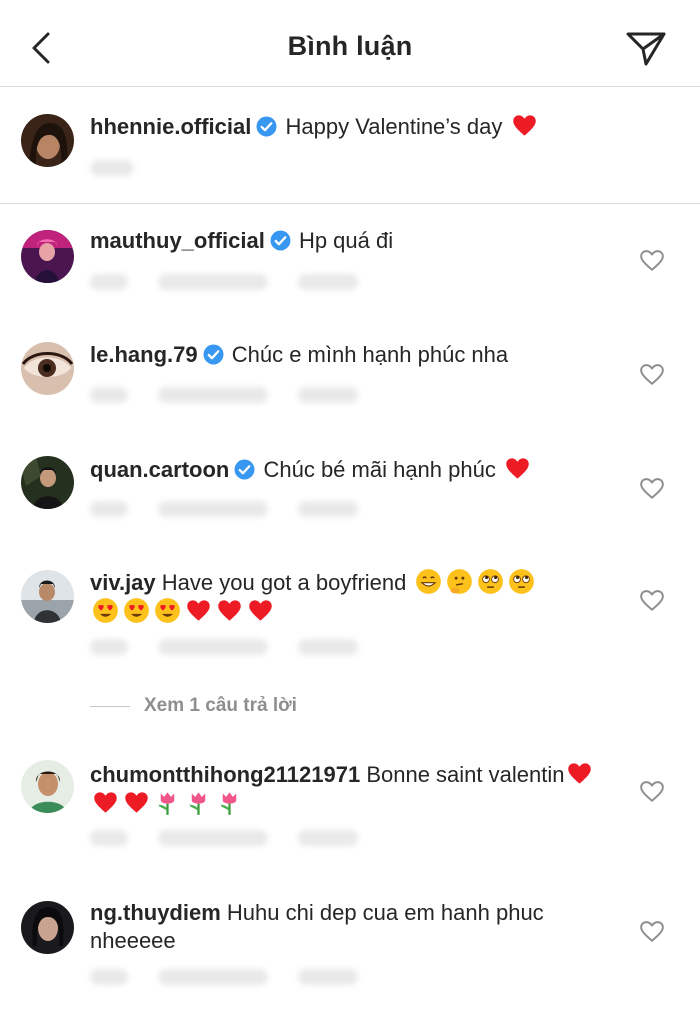 The image size is (700, 1032). Describe the element at coordinates (123, 582) in the screenshot. I see `comment-username: viv.jay` at that location.